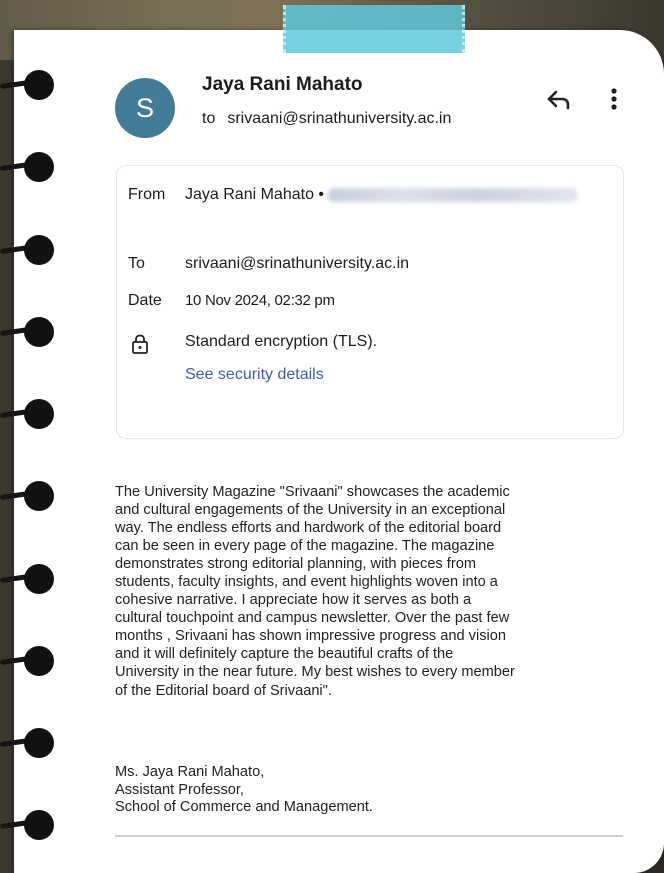  I want to click on to-detail-value: srivaani@srinathuniversity.ac.in, so click(297, 263).